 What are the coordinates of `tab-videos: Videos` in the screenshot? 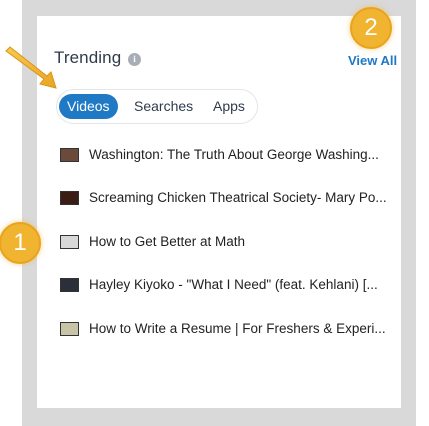 It's located at (88, 106).